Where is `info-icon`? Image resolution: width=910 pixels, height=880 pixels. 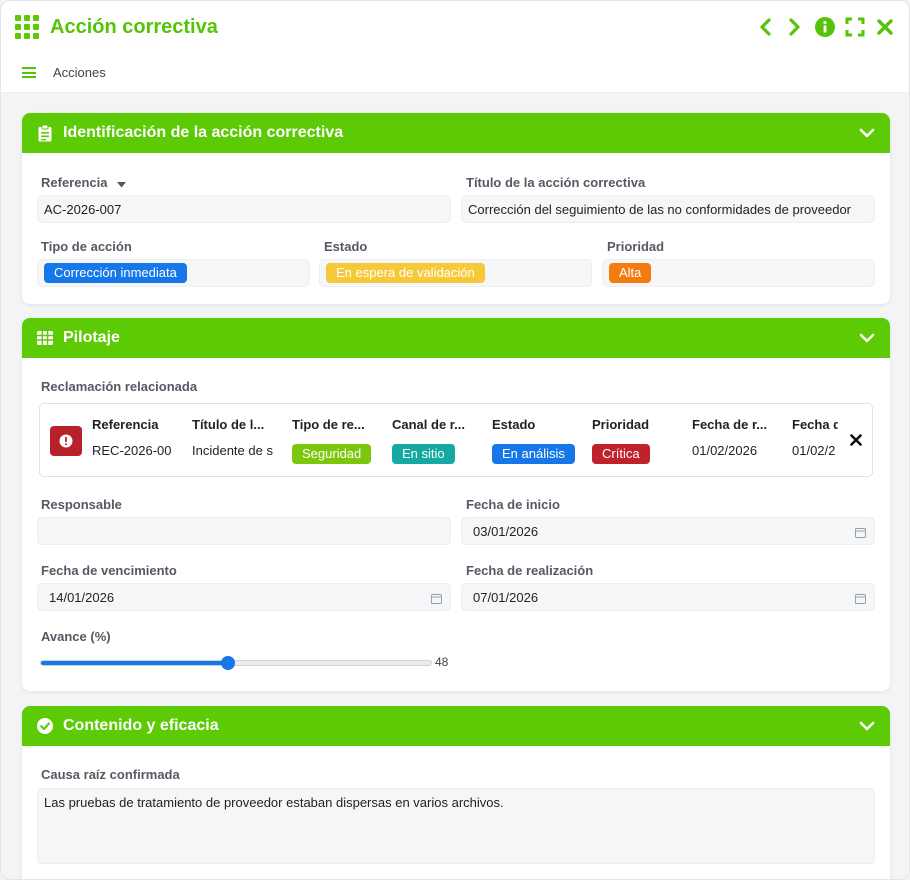
info-icon is located at coordinates (825, 27).